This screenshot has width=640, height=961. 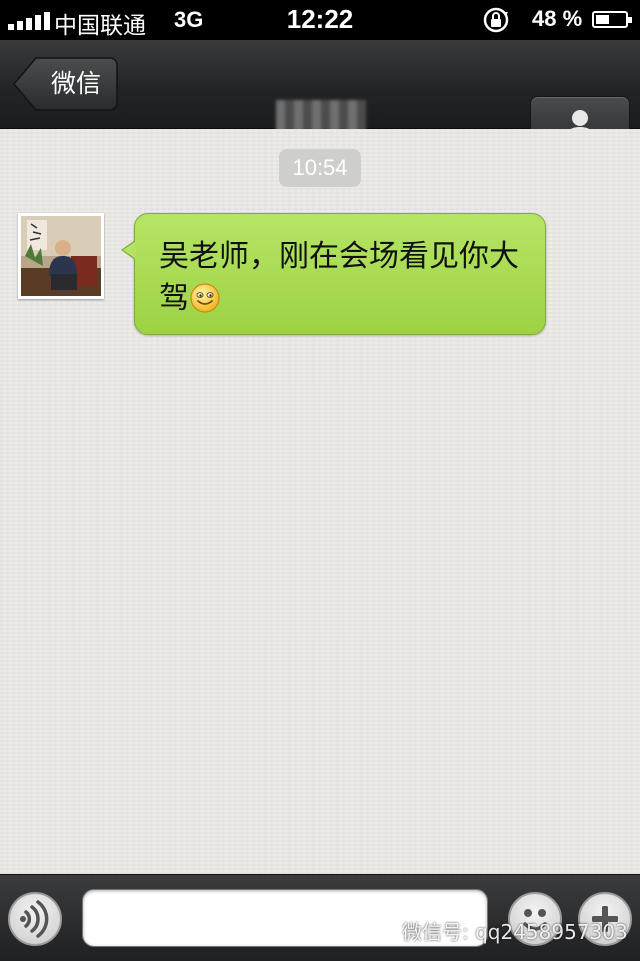 I want to click on battery-percent: 48 %, so click(x=557, y=18).